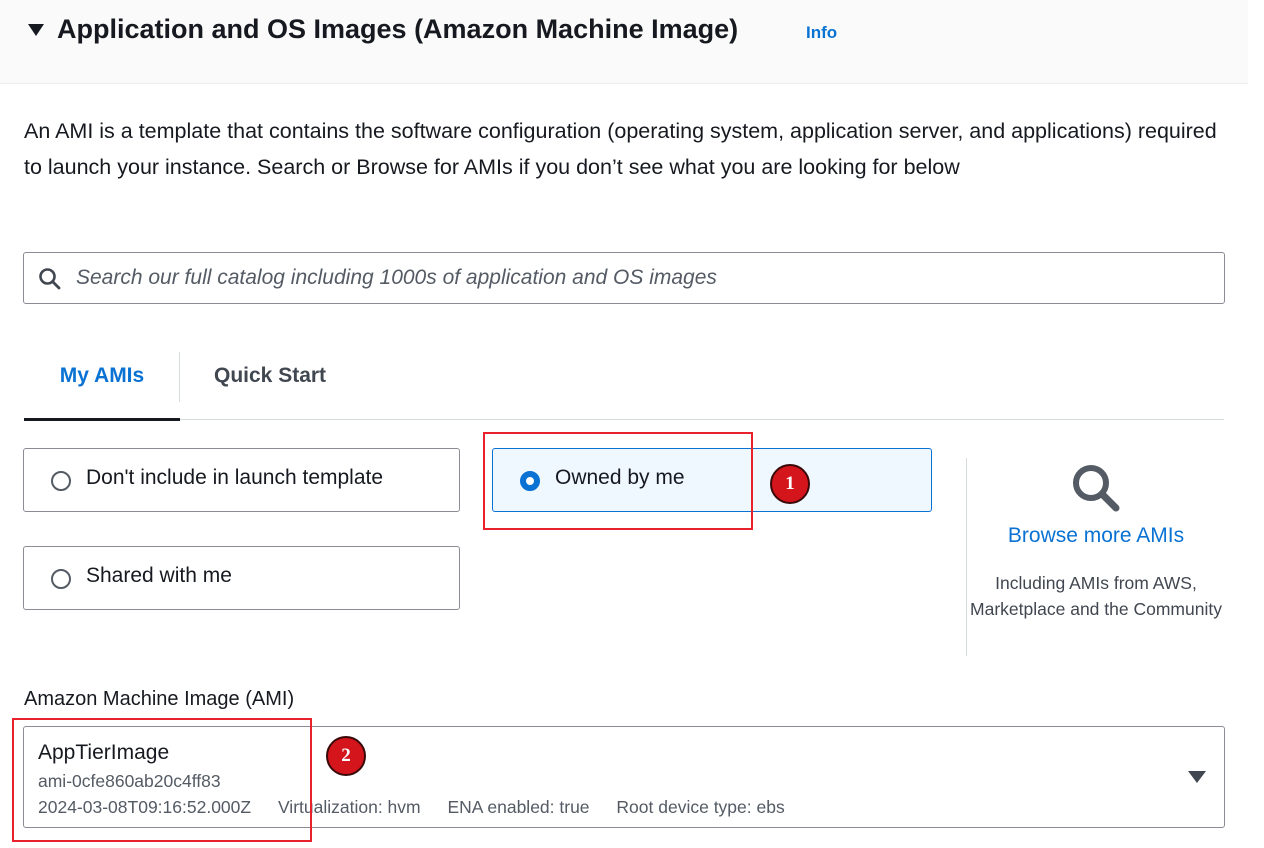 The width and height of the screenshot is (1264, 848). What do you see at coordinates (179, 377) in the screenshot?
I see `tab-divider` at bounding box center [179, 377].